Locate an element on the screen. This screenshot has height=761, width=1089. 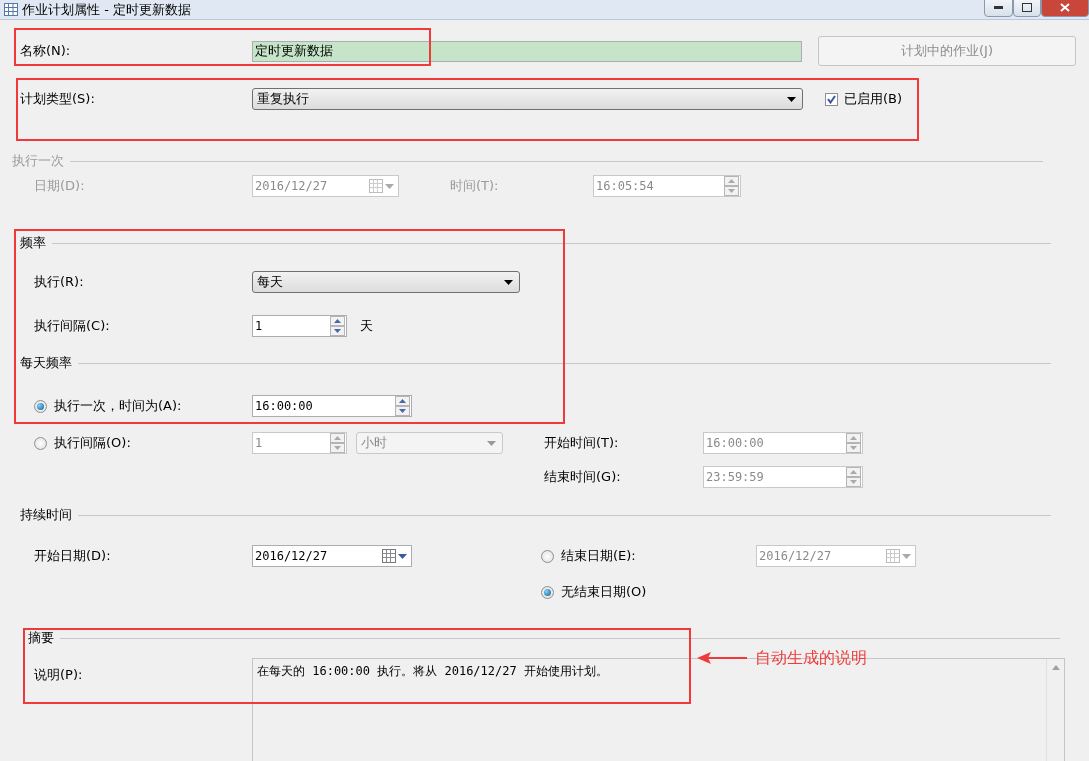
close-button is located at coordinates (1065, 8).